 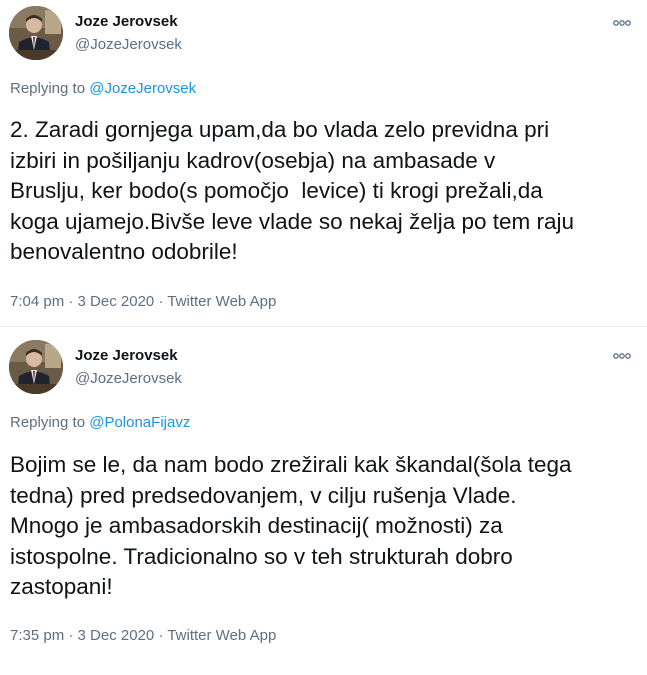 I want to click on replying-to: Replying to @PolonaFijavz, so click(x=100, y=422).